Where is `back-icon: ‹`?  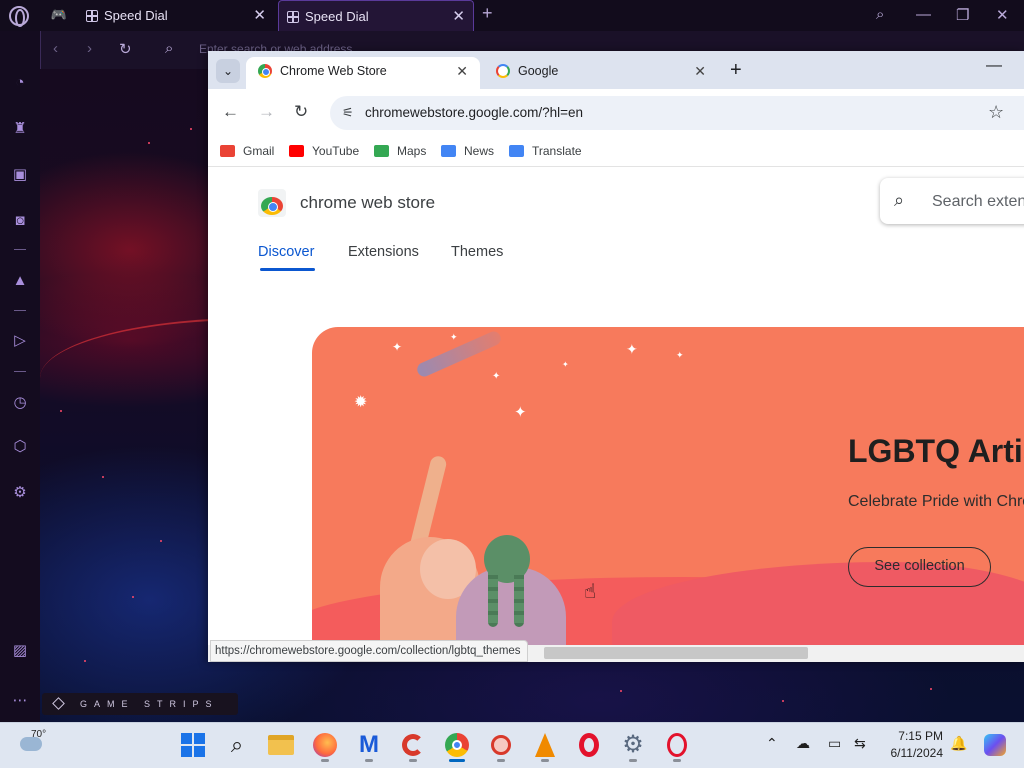 back-icon: ‹ is located at coordinates (55, 48).